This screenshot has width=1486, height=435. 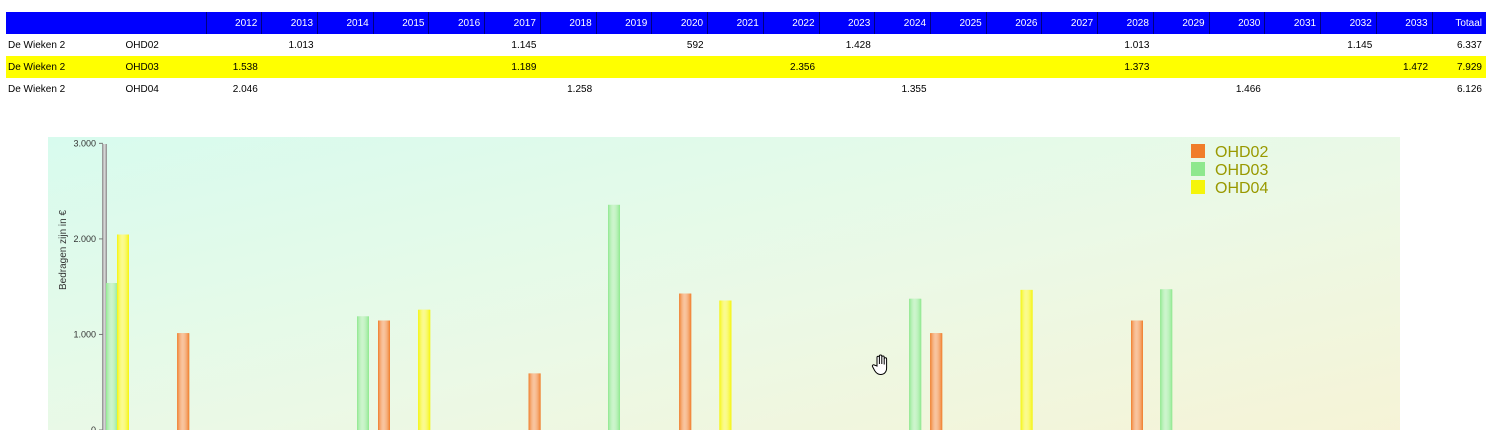 What do you see at coordinates (1198, 169) in the screenshot?
I see `legend-swatch-ohd03` at bounding box center [1198, 169].